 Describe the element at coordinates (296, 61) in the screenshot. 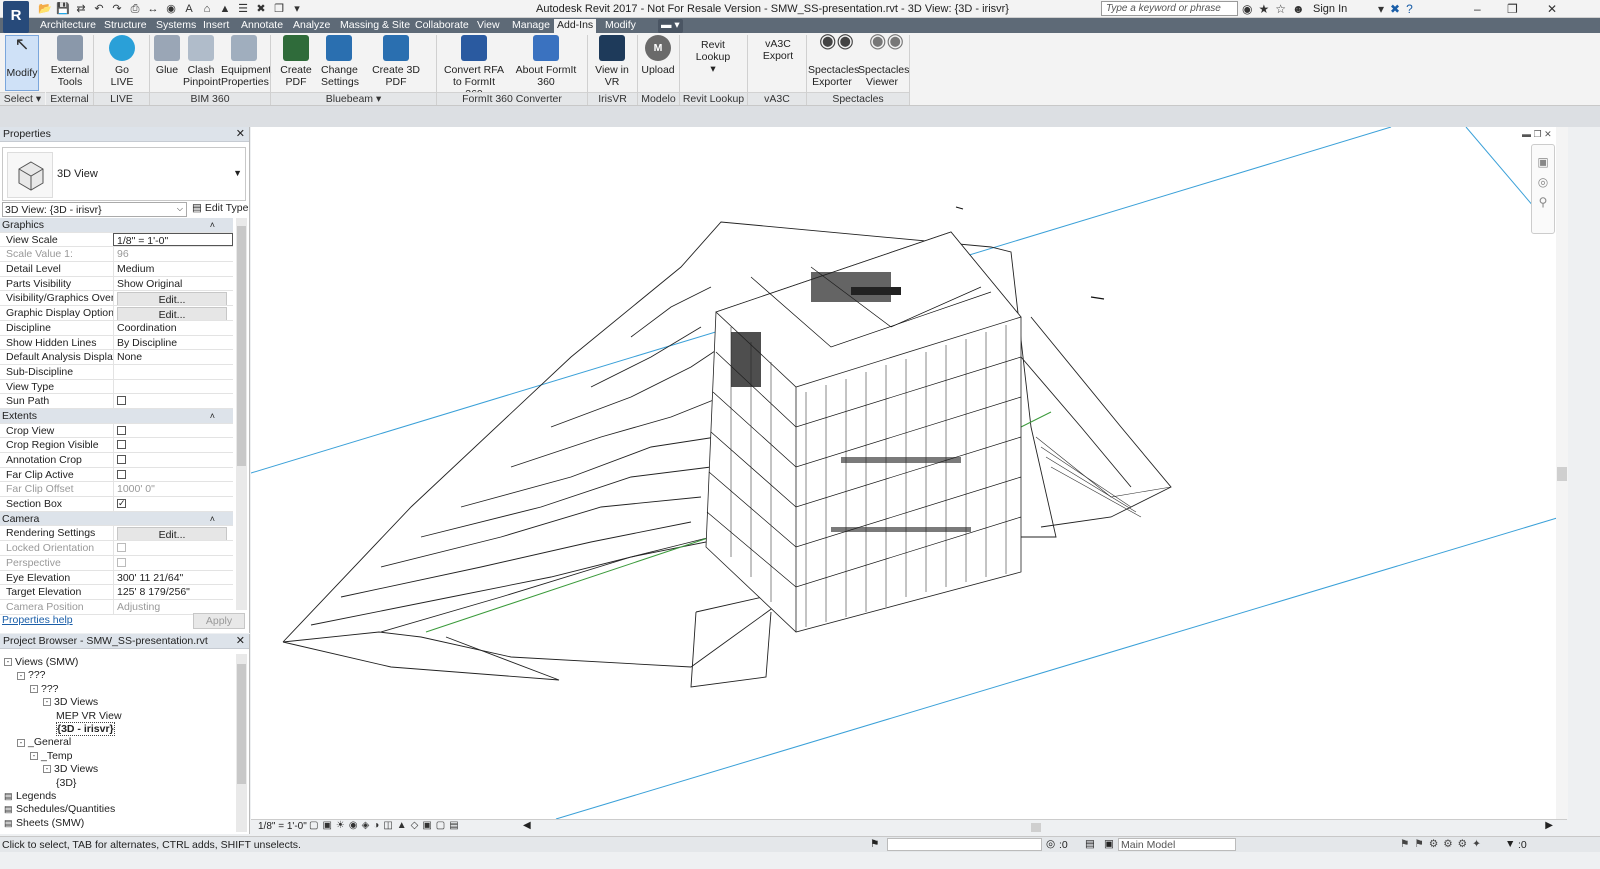

I see `create-pdf-button: Create PDF` at that location.